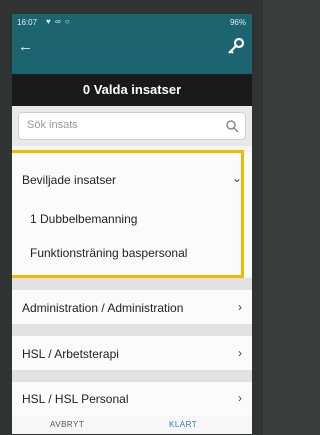 This screenshot has height=435, width=320. What do you see at coordinates (132, 399) in the screenshot?
I see `category-row-hsl-personal: HSL / HSL Personal ›` at bounding box center [132, 399].